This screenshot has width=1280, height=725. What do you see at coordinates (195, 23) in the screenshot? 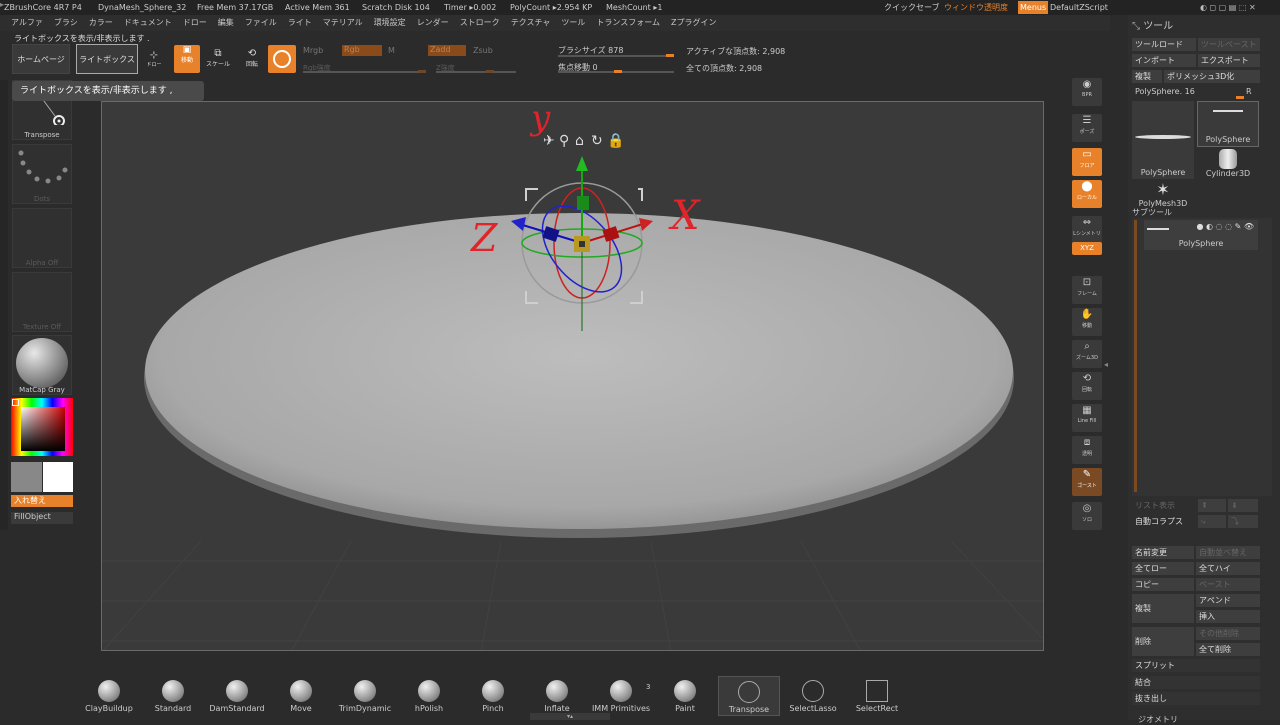
I see `menu-item: ドロー` at bounding box center [195, 23].